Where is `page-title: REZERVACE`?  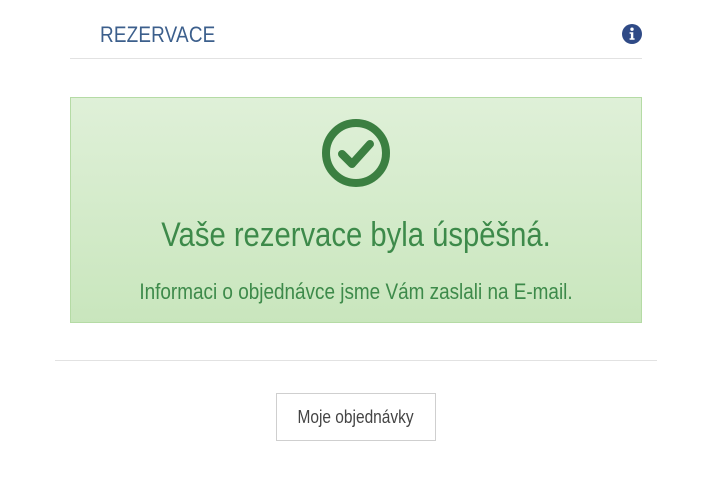
page-title: REZERVACE is located at coordinates (158, 34).